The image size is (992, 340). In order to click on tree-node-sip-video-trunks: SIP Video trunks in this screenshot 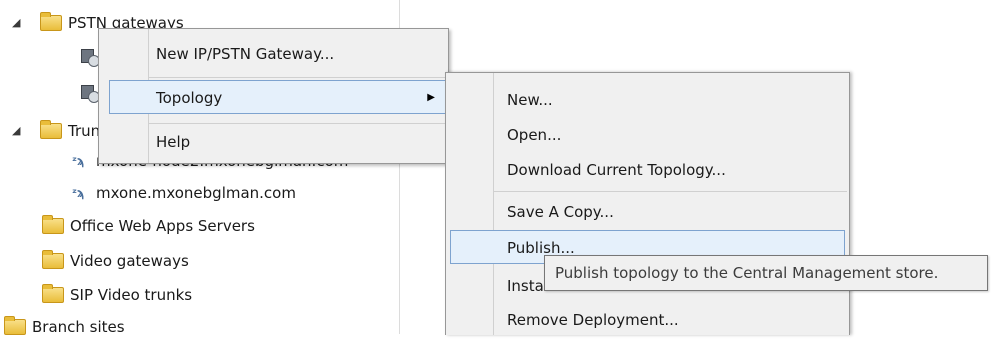, I will do `click(117, 295)`.